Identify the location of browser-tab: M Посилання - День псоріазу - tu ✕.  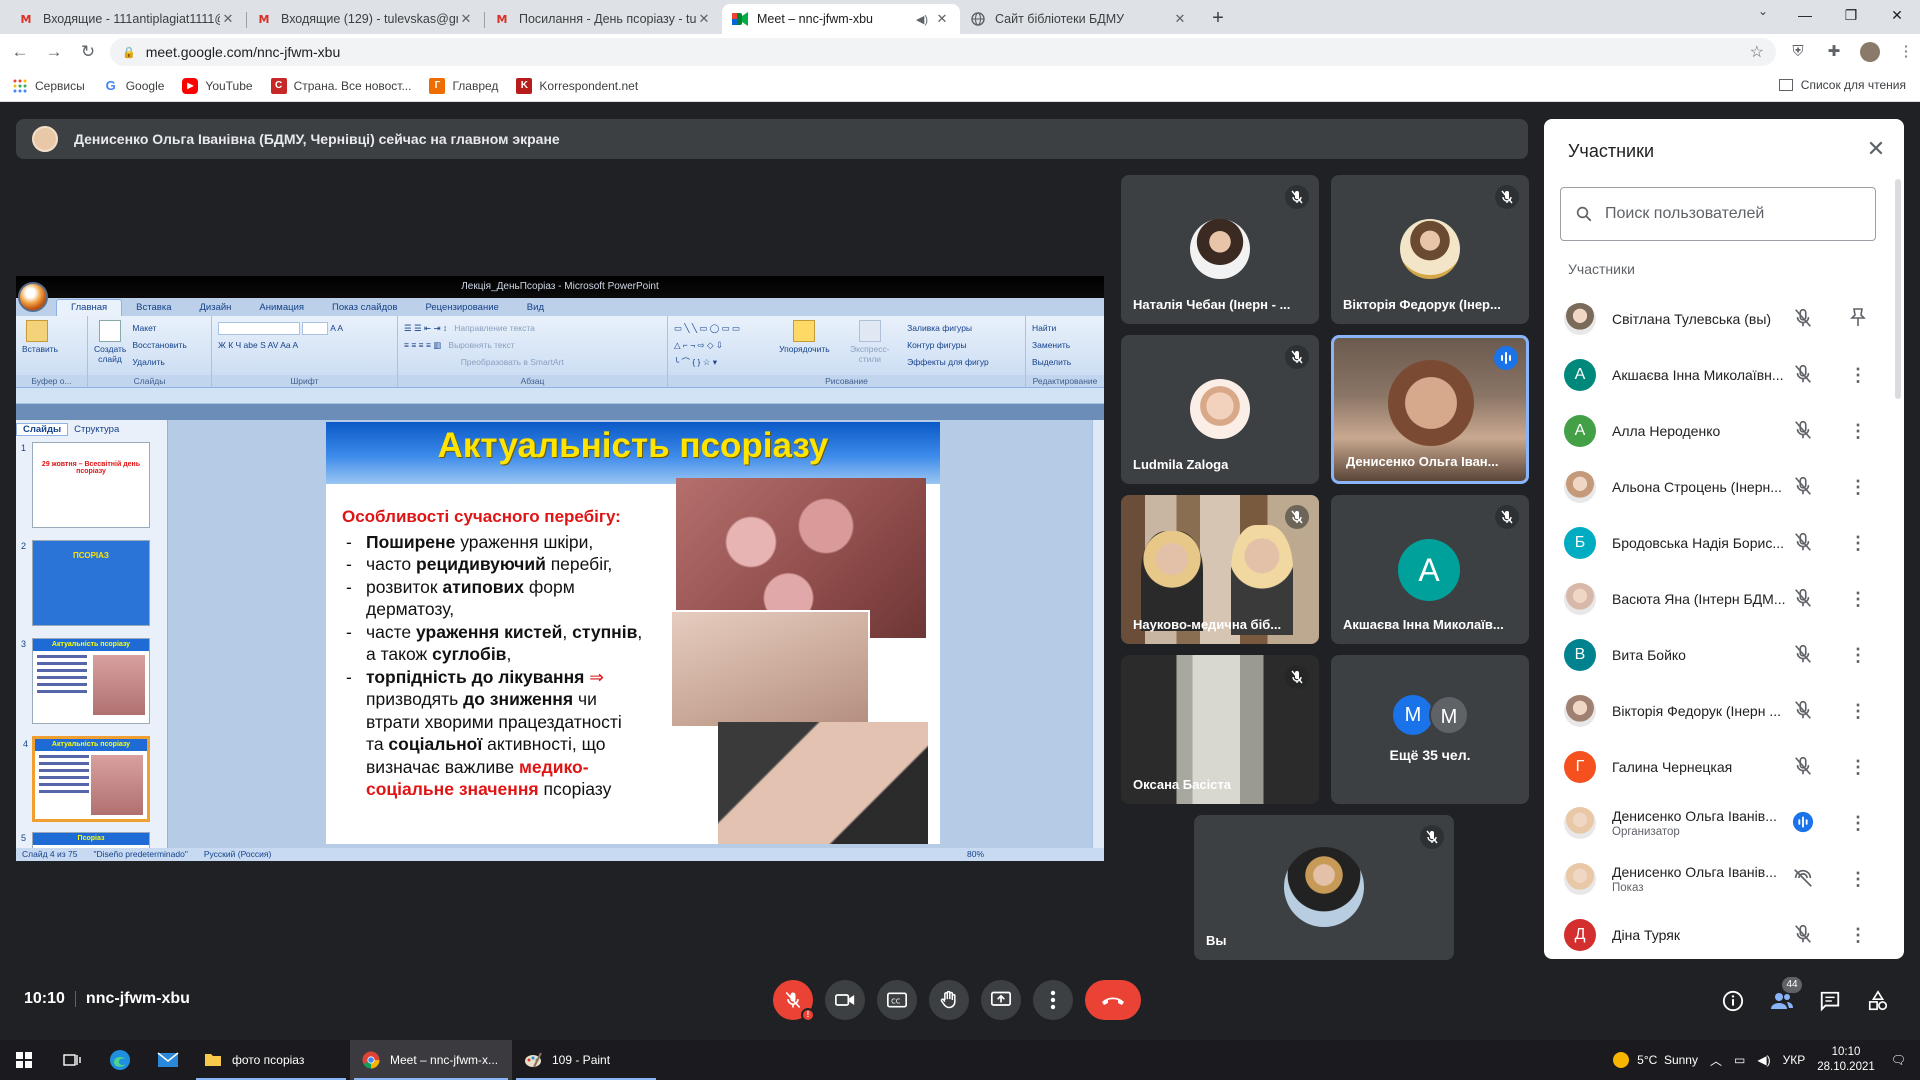
(603, 19).